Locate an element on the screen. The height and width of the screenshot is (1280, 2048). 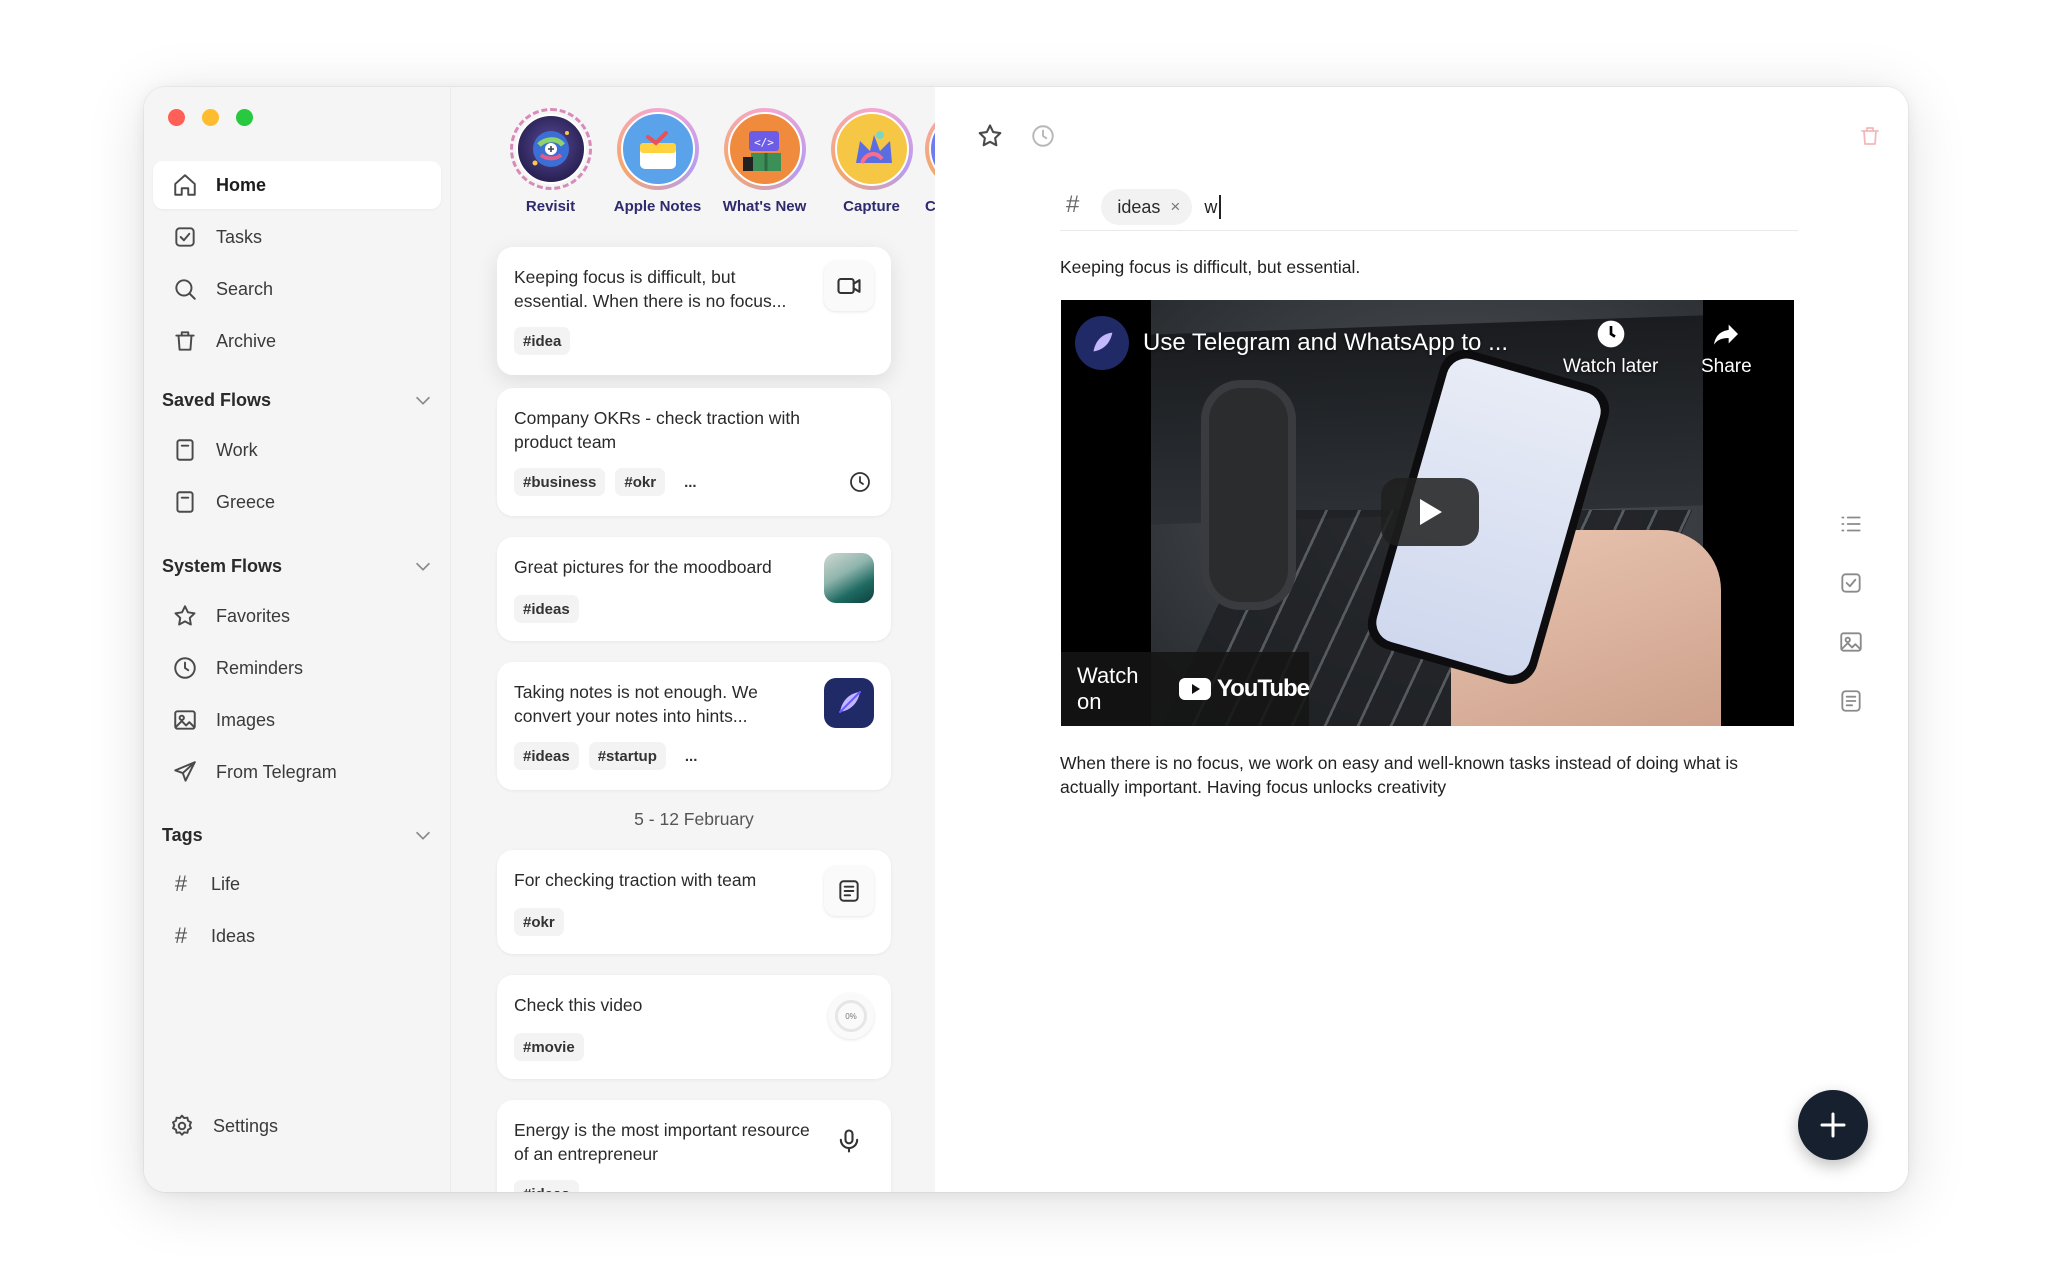
sidebar-item-label: From Telegram is located at coordinates (276, 771).